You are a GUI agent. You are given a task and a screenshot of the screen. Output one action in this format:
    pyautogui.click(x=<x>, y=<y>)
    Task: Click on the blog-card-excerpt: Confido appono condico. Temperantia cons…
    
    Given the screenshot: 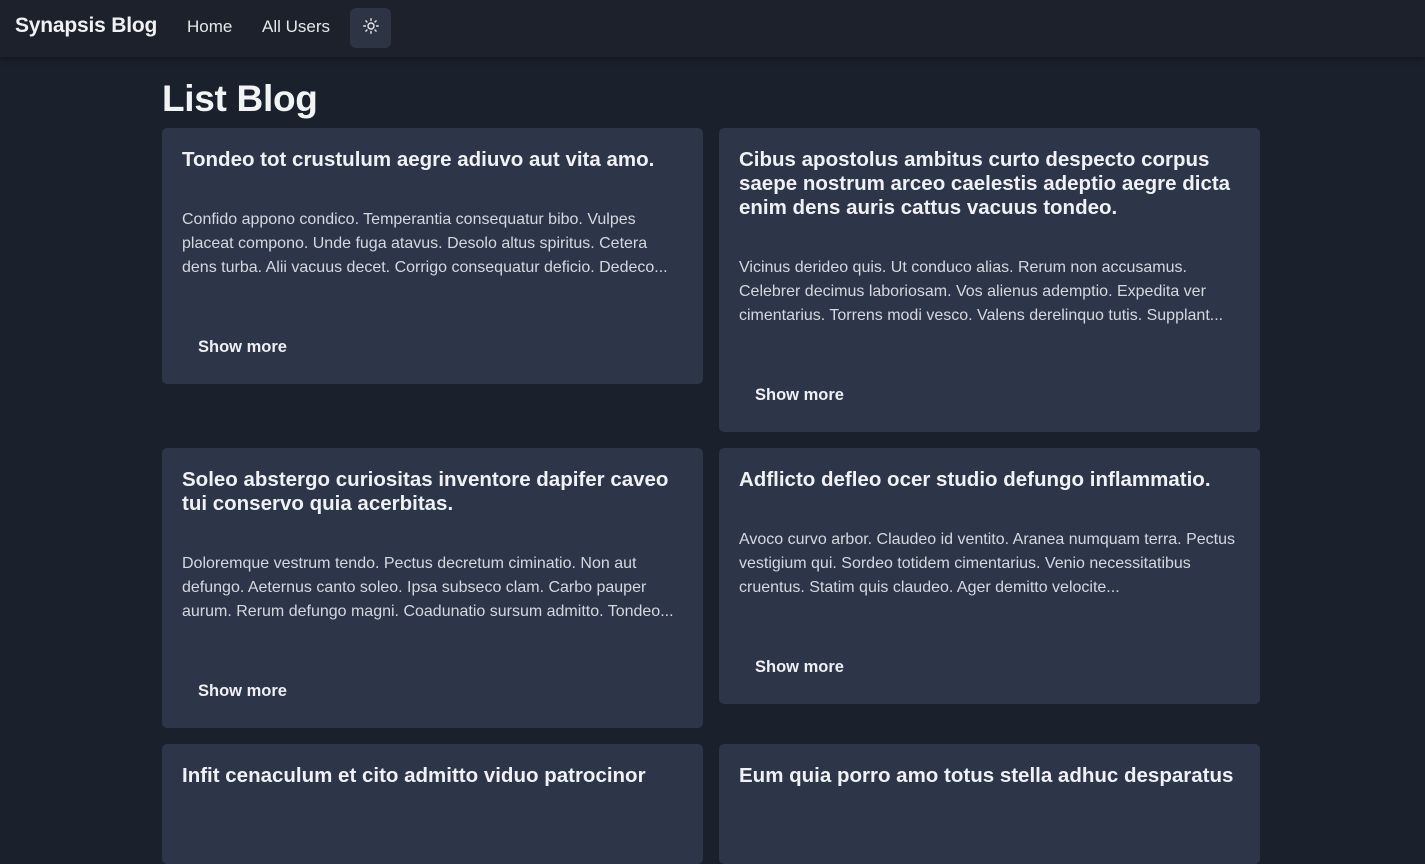 What is the action you would take?
    pyautogui.click(x=425, y=243)
    